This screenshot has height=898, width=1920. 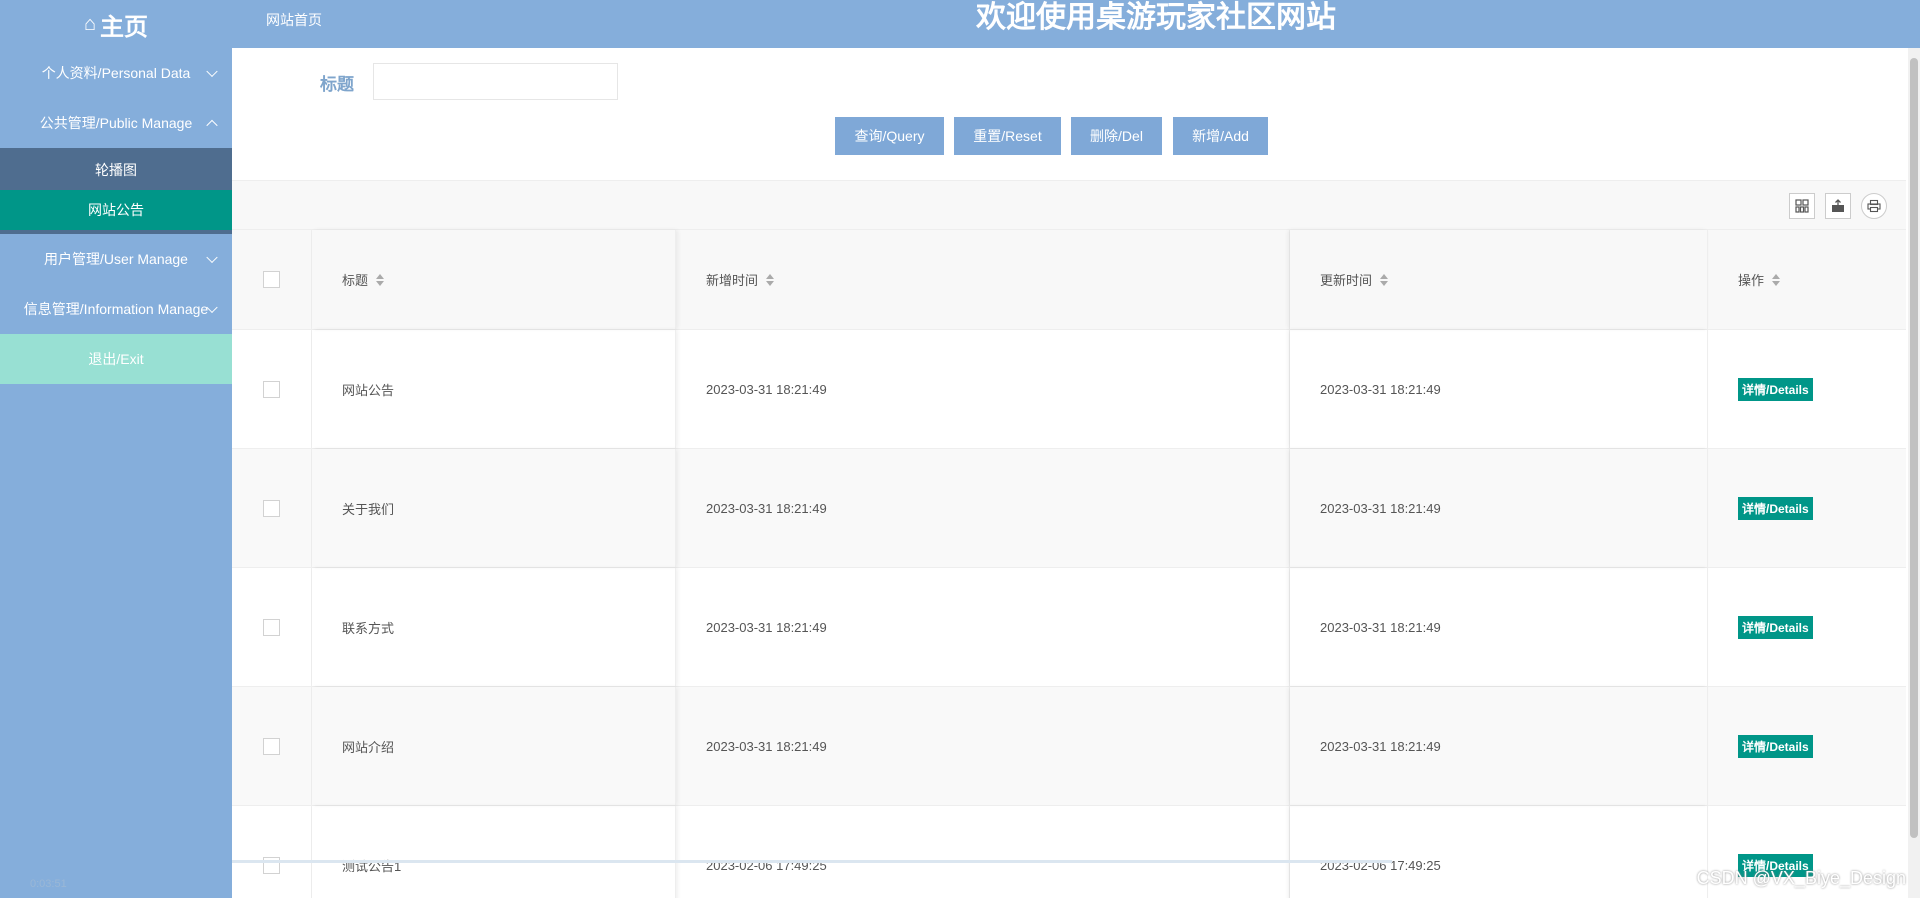 I want to click on header-action: 操作, so click(x=1807, y=279).